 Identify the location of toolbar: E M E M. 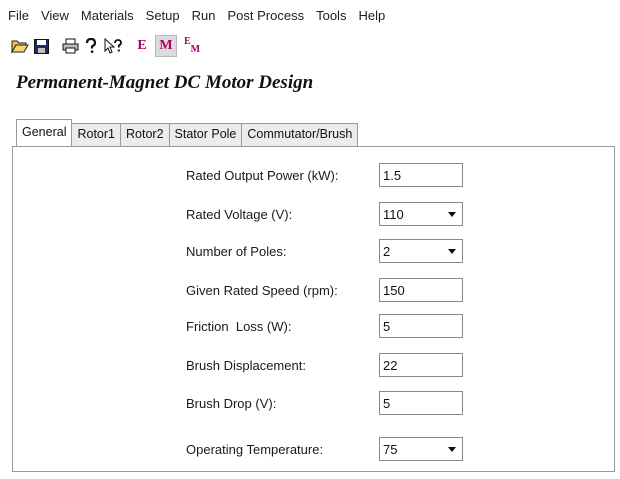
(310, 46).